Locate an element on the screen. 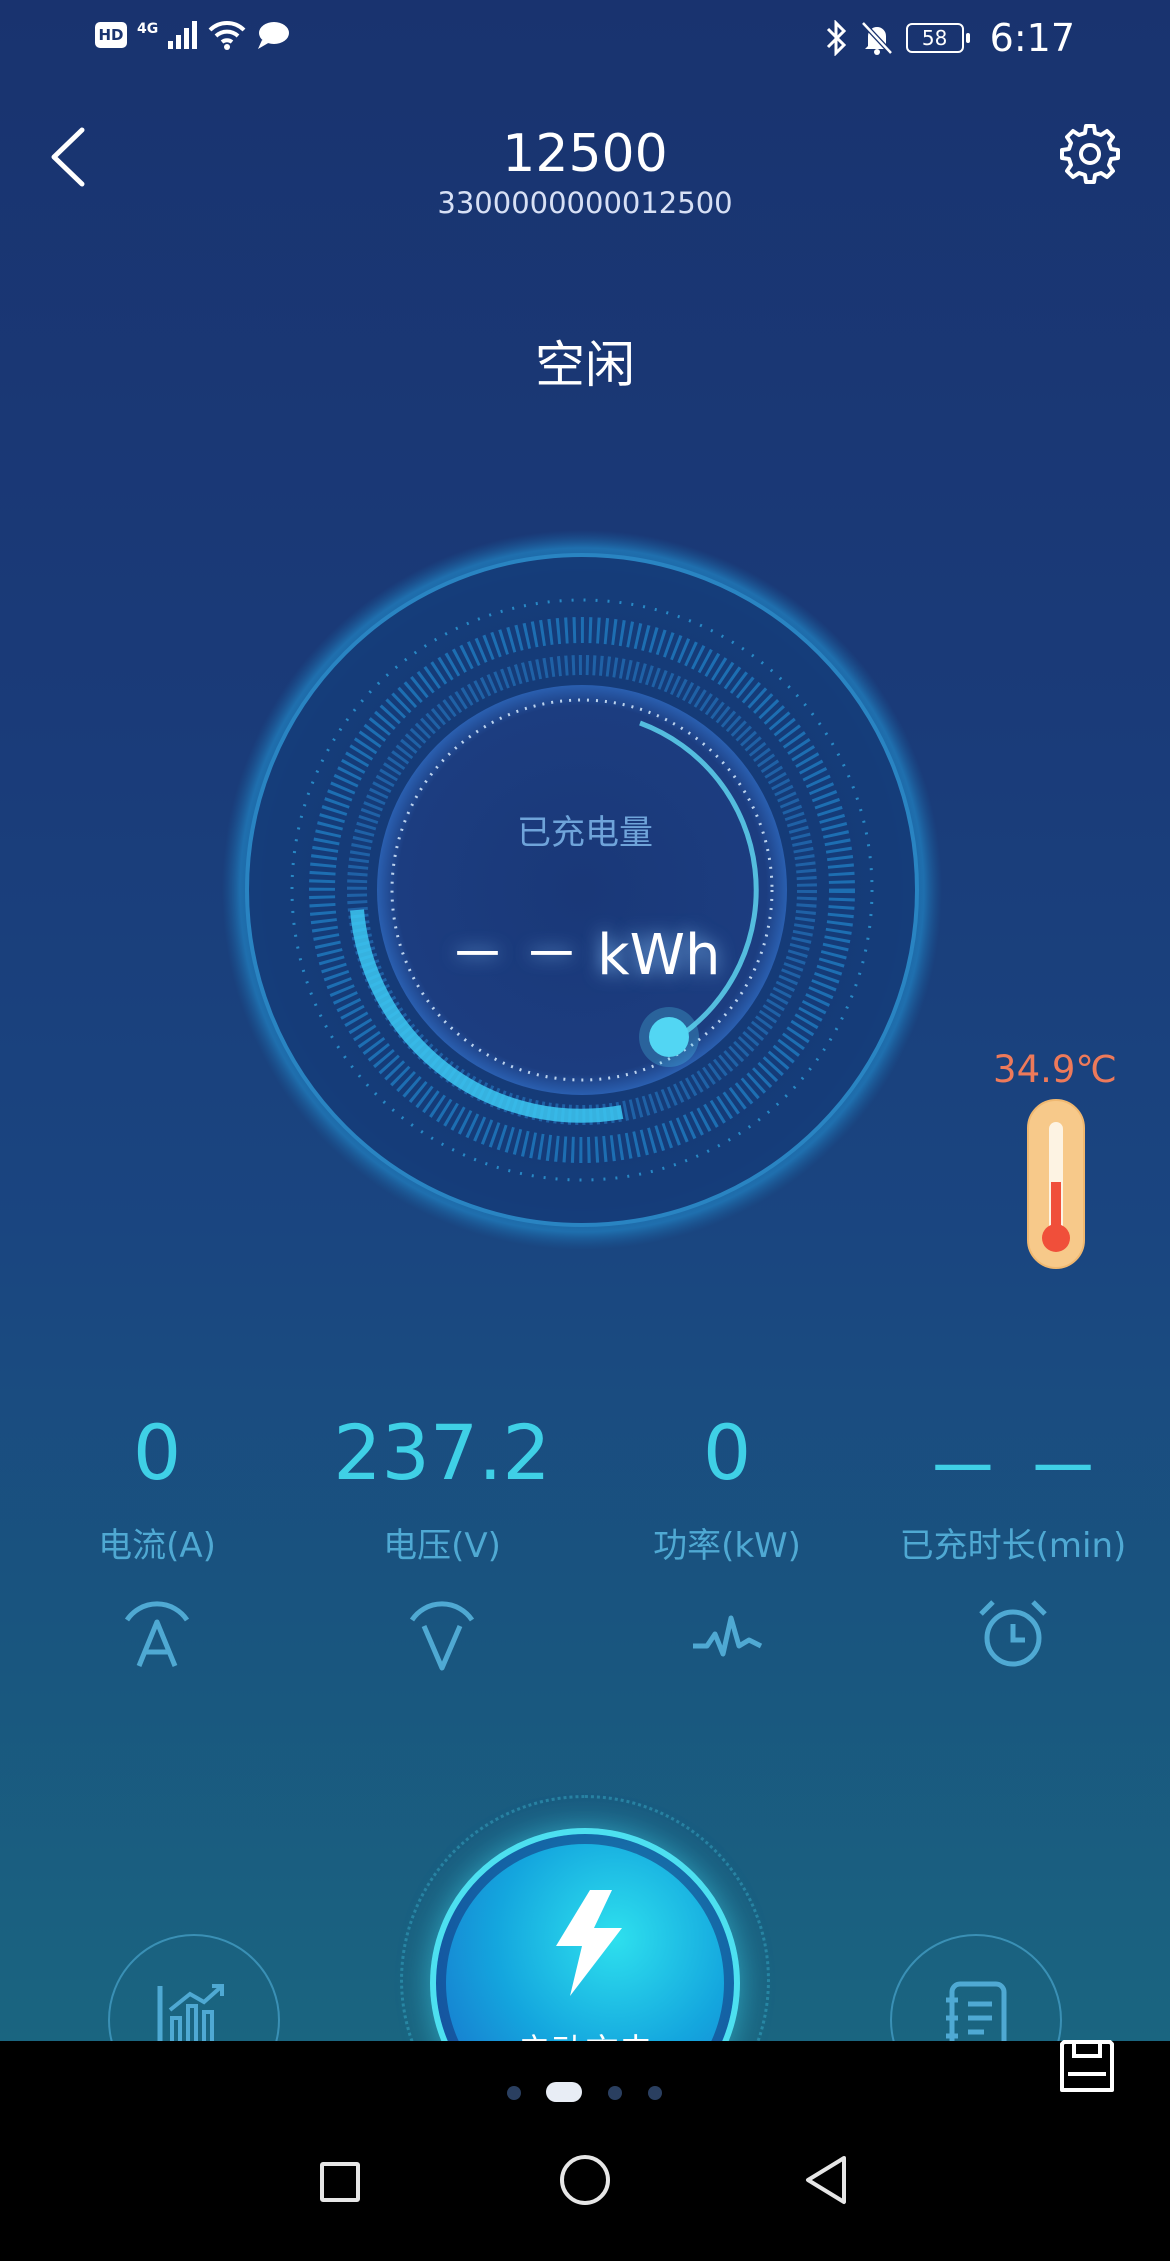  save-icon is located at coordinates (1087, 2067).